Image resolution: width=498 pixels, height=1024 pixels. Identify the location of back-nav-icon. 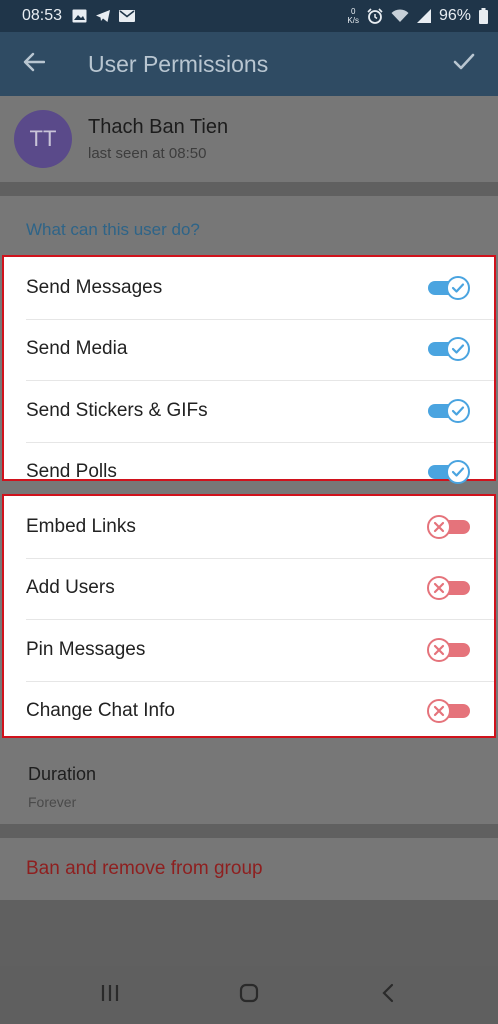
(388, 995).